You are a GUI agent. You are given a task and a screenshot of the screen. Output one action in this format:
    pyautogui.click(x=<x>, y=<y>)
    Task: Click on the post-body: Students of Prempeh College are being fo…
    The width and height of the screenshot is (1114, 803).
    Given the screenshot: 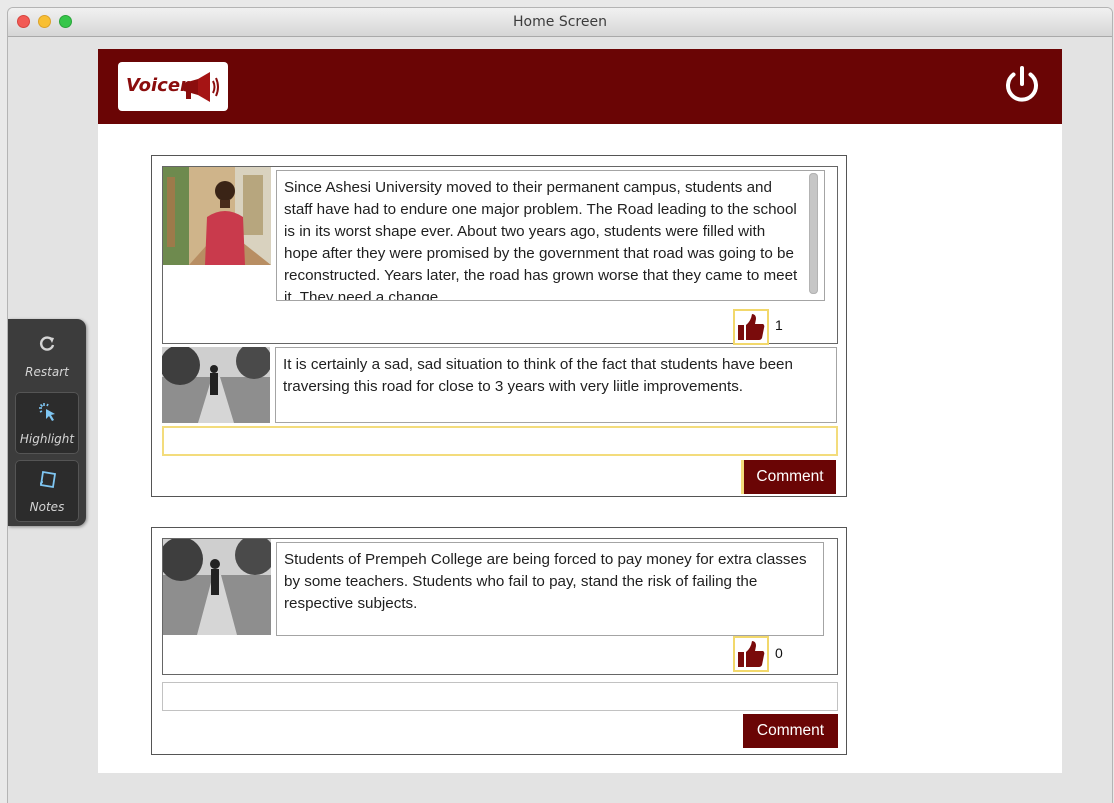 What is the action you would take?
    pyautogui.click(x=500, y=606)
    